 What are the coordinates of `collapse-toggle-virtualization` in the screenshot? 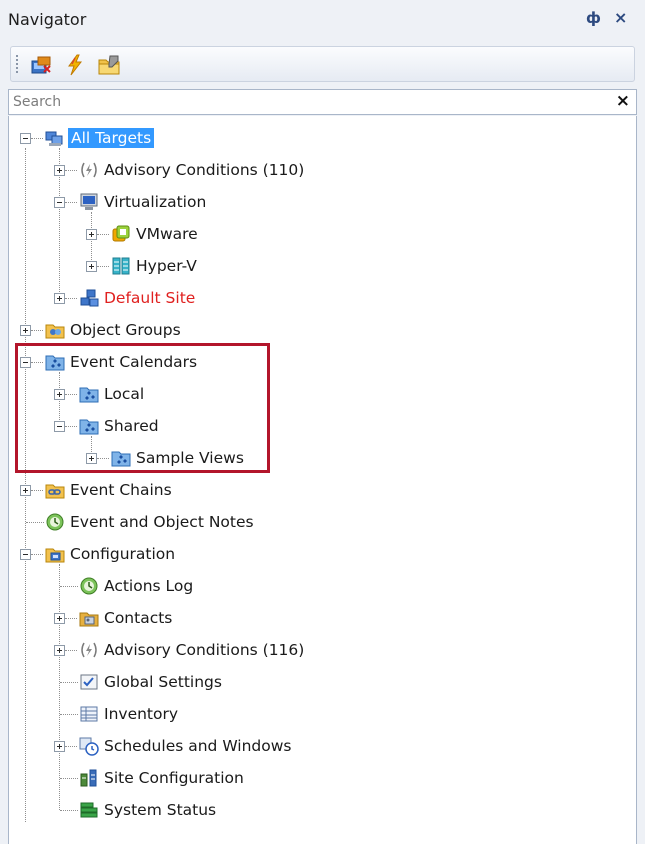 It's located at (59, 202).